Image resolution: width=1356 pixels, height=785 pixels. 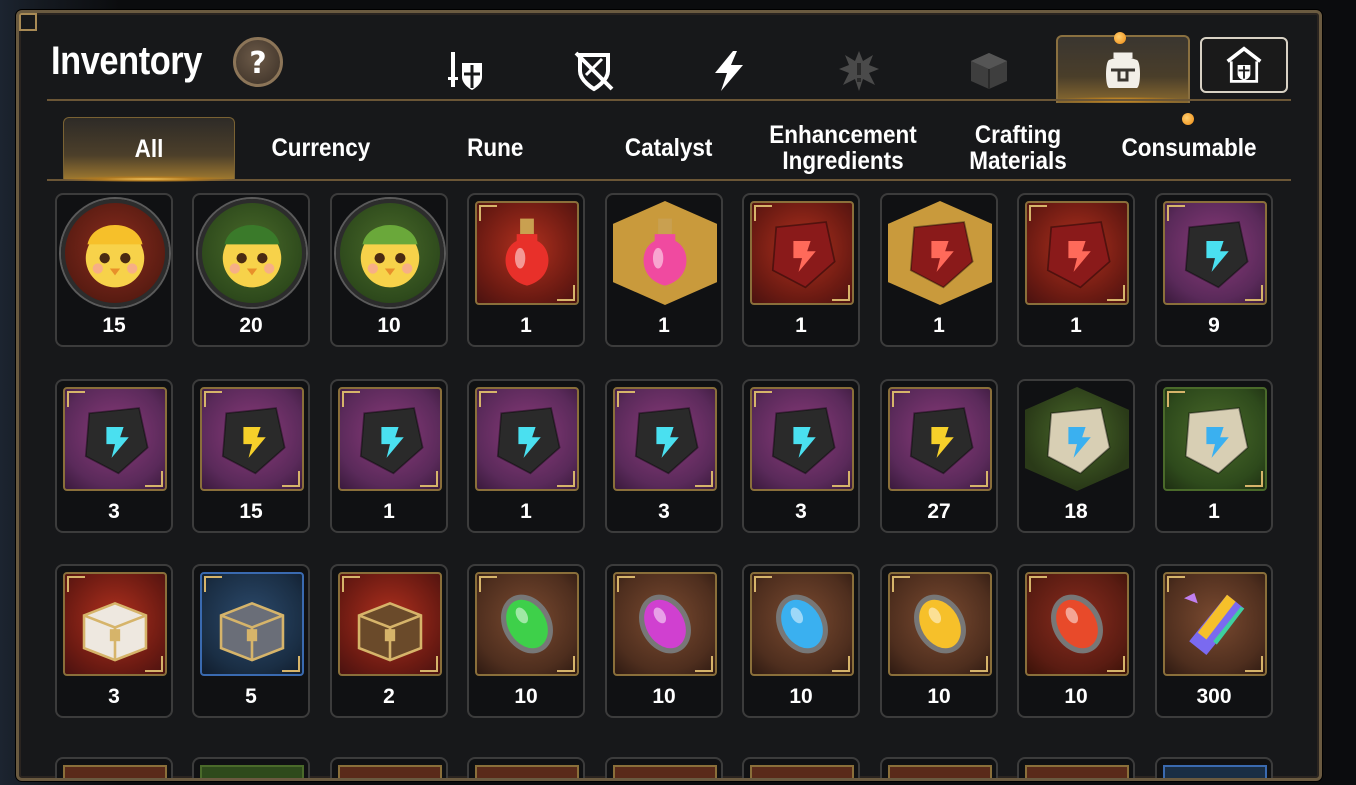 I want to click on leaf-chick-portrait-icon, so click(x=390, y=253).